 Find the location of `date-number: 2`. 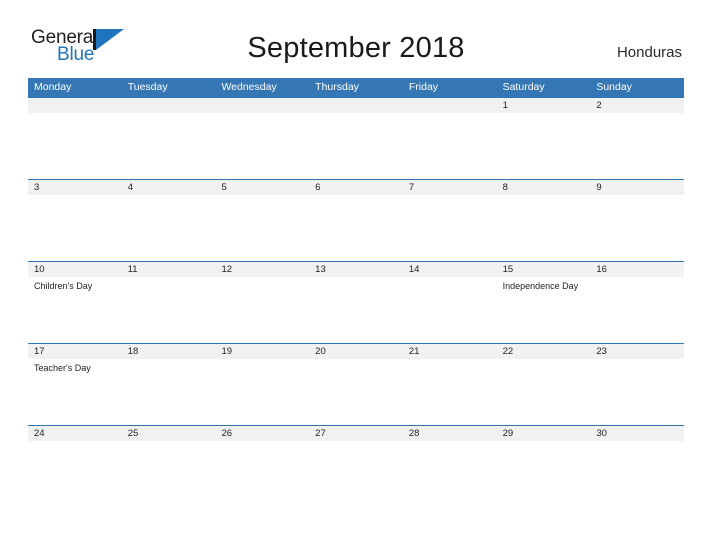

date-number: 2 is located at coordinates (637, 105).